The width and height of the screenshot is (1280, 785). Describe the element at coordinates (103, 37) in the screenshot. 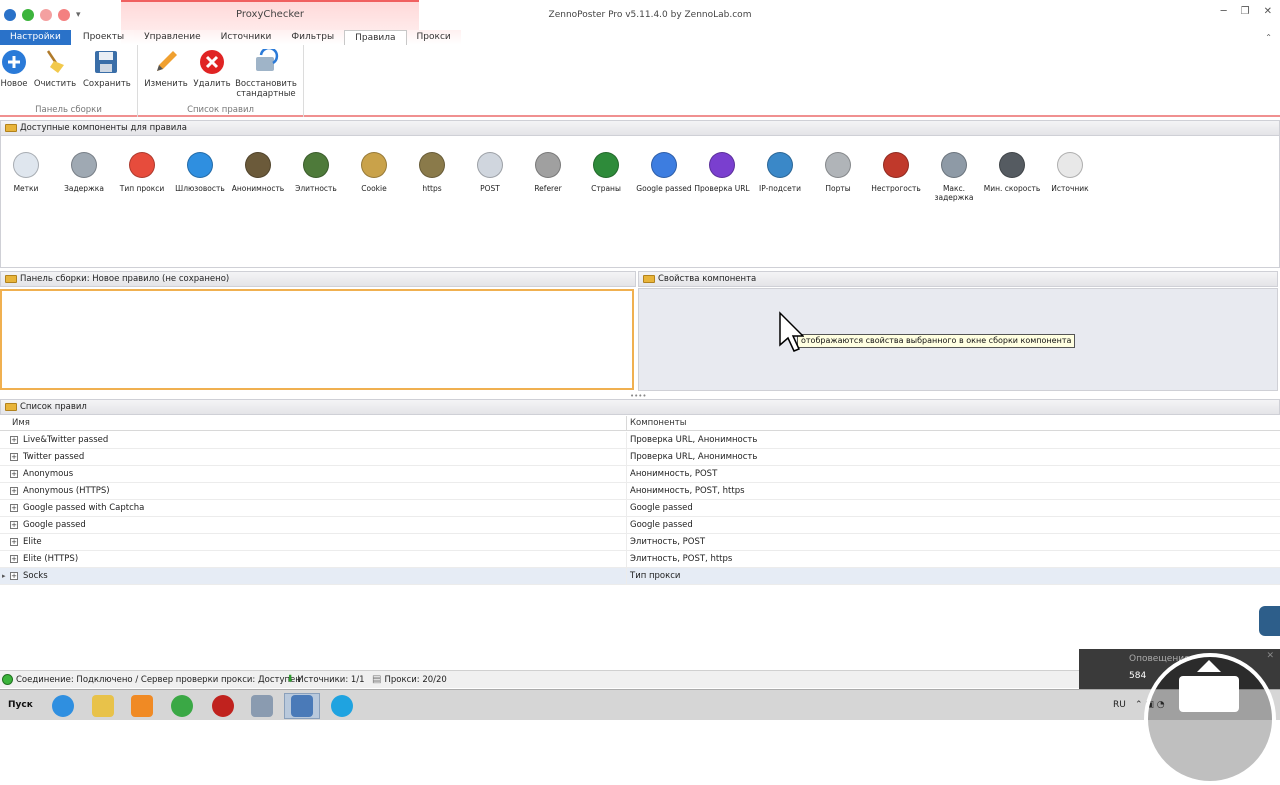

I see `tab-projects: Проекты` at that location.